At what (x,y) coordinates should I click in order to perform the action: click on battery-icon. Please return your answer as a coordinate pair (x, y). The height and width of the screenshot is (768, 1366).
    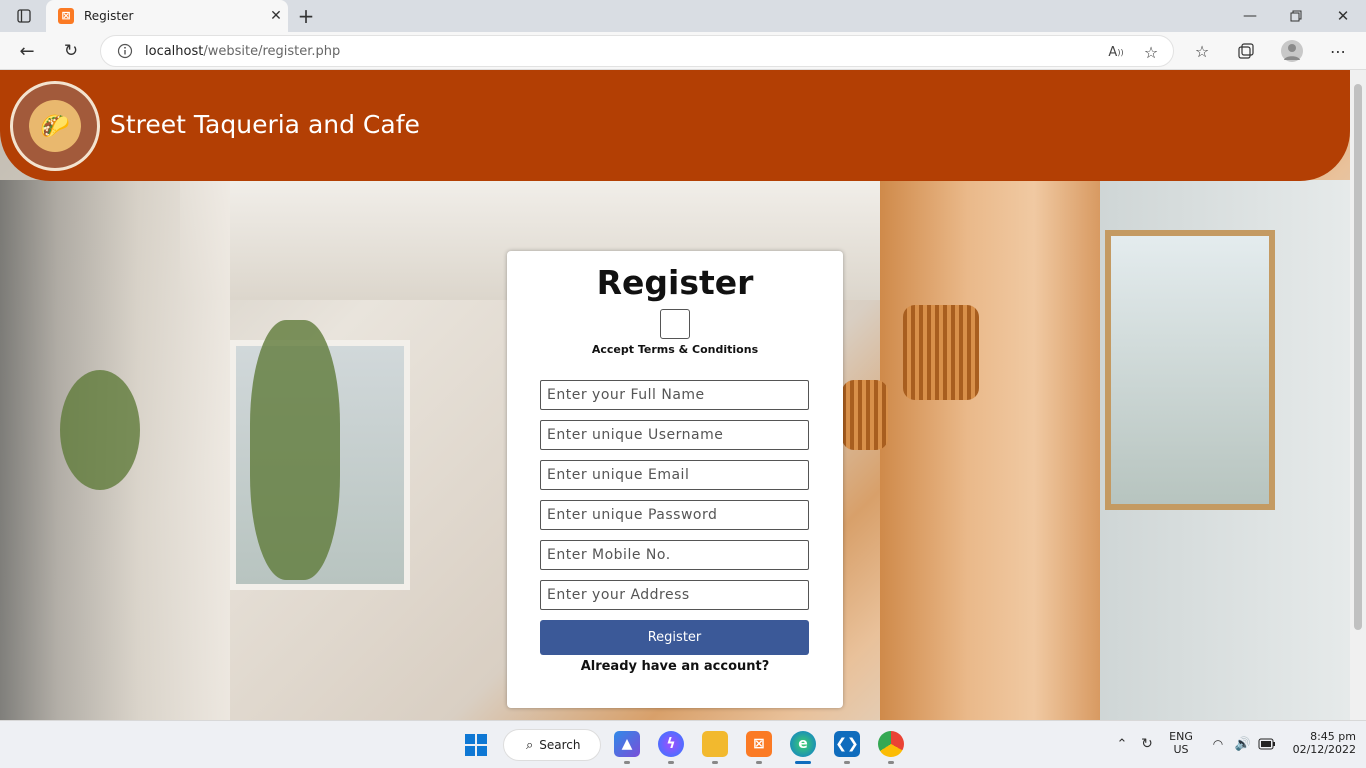
    Looking at the image, I should click on (1267, 744).